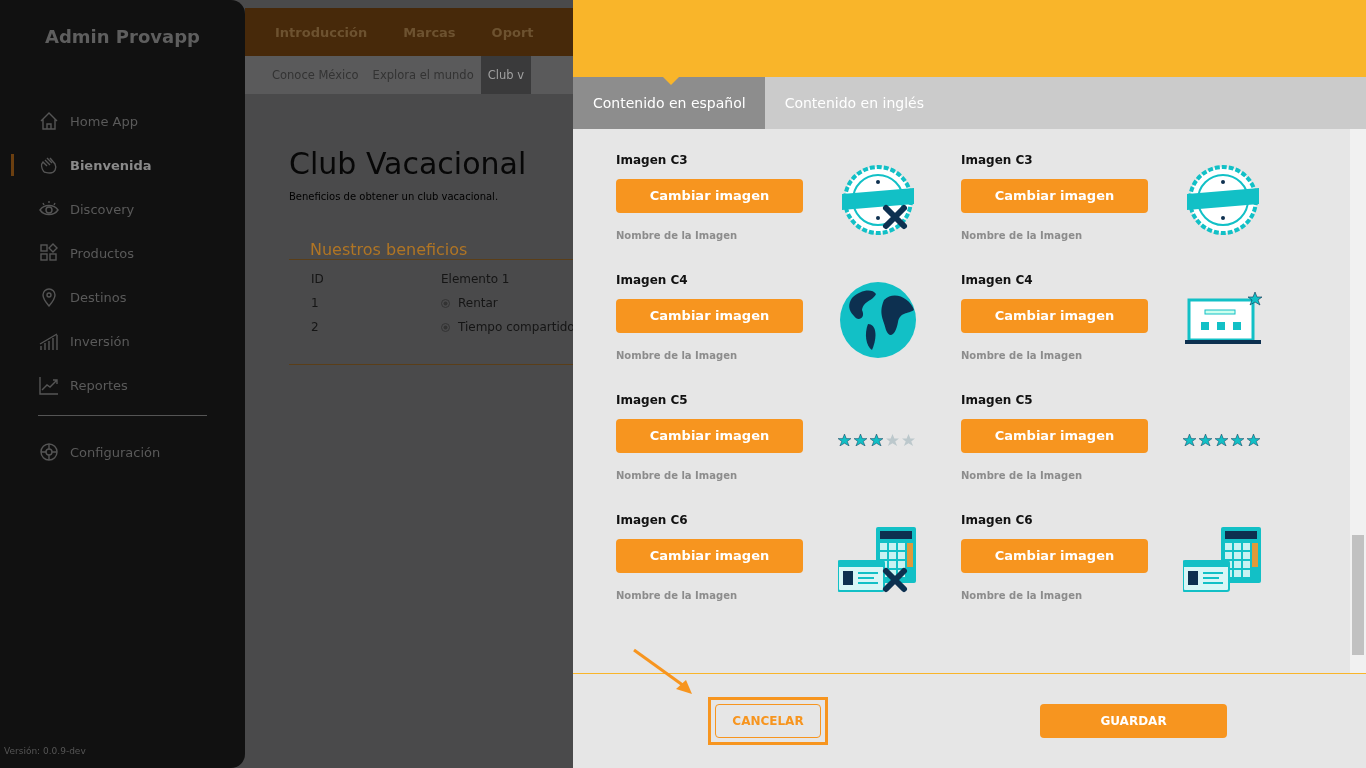  Describe the element at coordinates (141, 209) in the screenshot. I see `sidebar-item: Discovery` at that location.